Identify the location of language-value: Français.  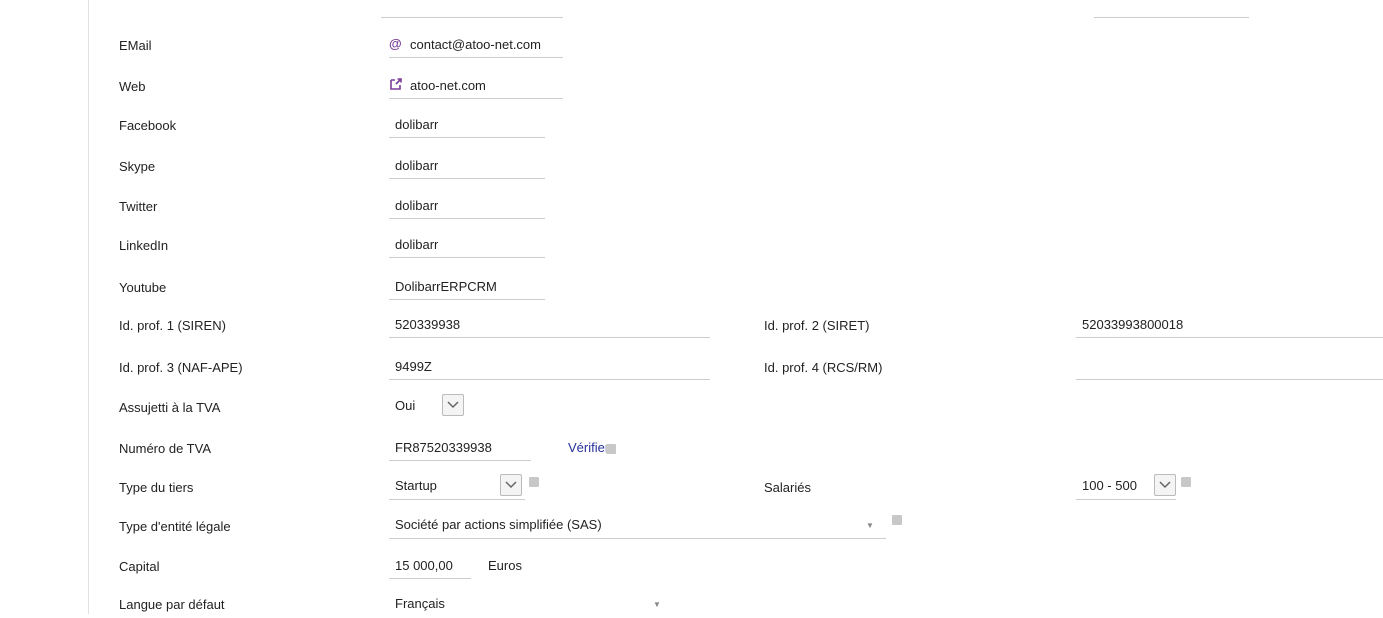
(420, 603).